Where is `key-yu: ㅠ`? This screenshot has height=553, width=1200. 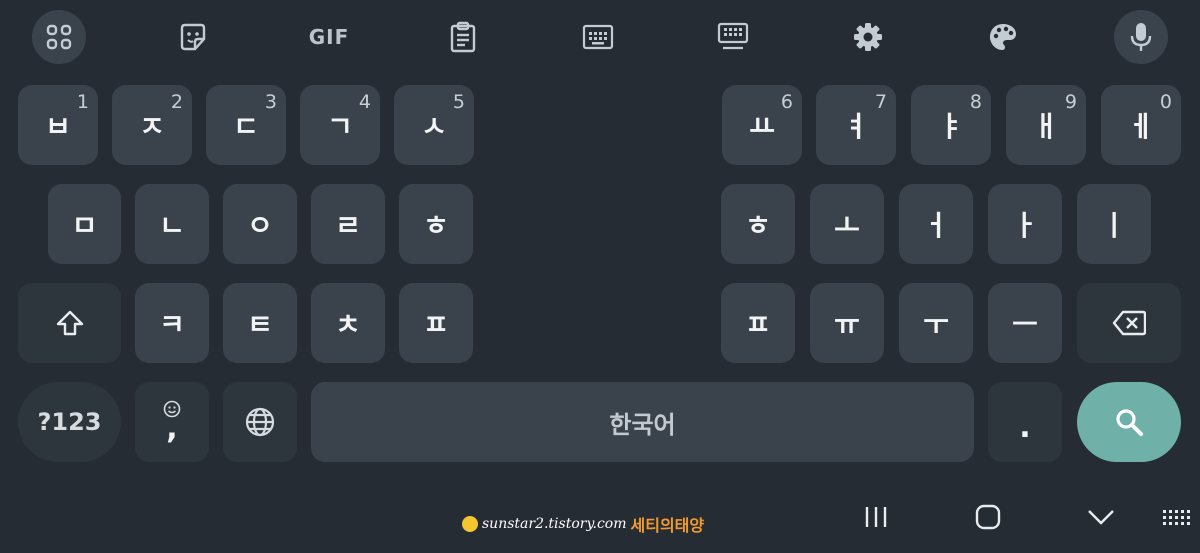 key-yu: ㅠ is located at coordinates (847, 323).